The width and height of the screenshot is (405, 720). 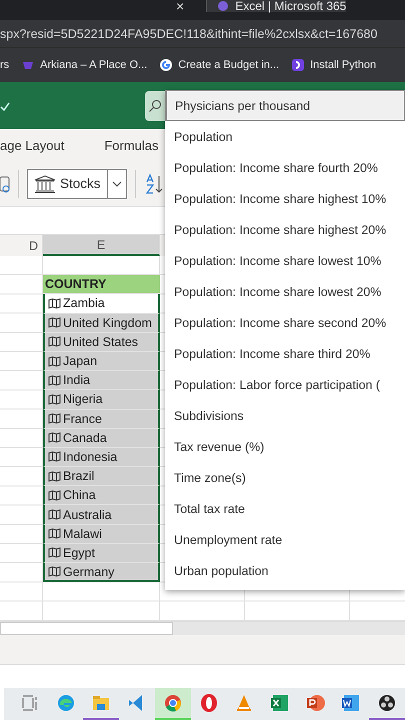 What do you see at coordinates (101, 534) in the screenshot?
I see `country-cell: Malawi` at bounding box center [101, 534].